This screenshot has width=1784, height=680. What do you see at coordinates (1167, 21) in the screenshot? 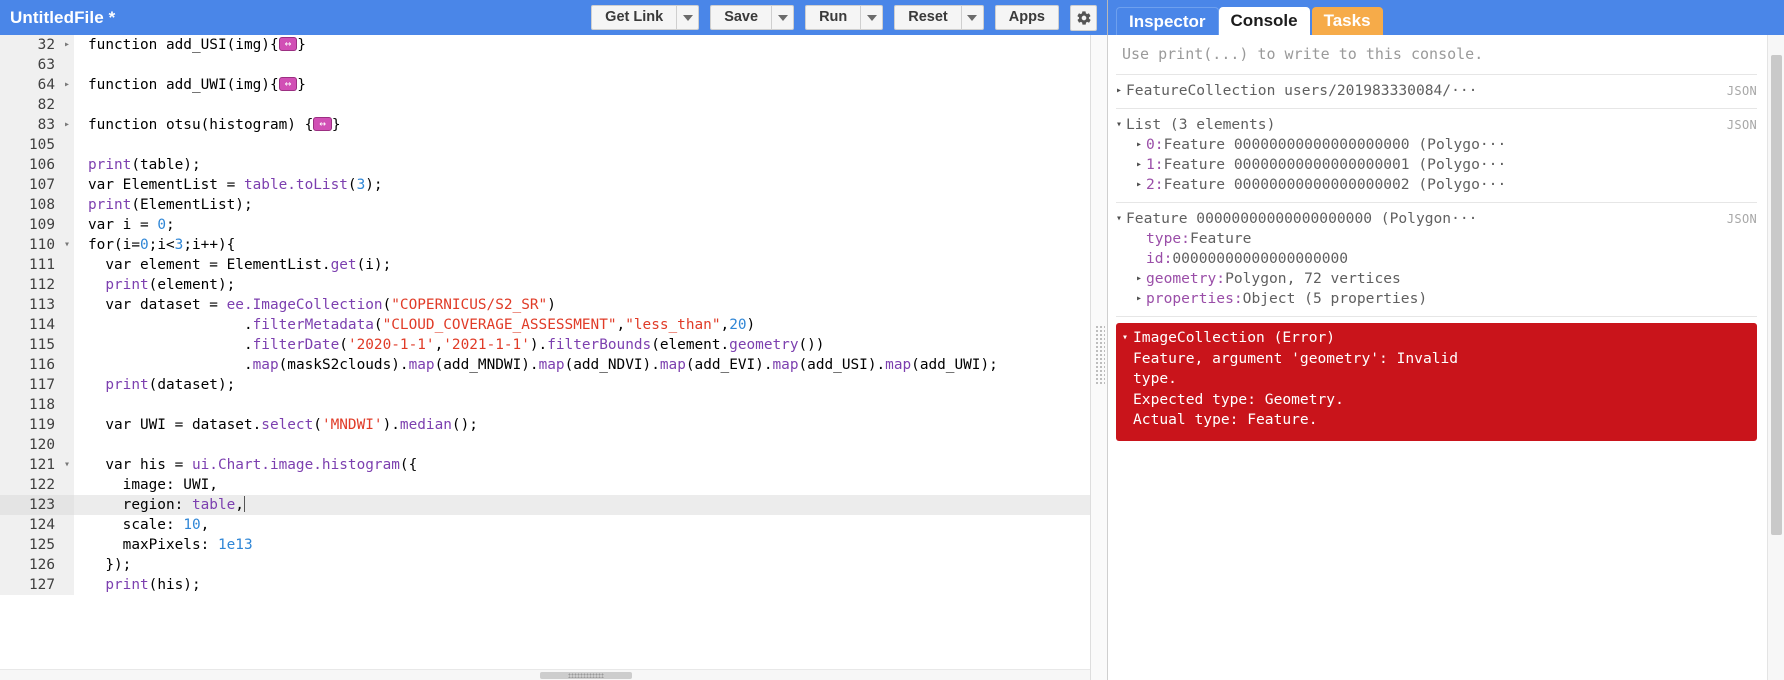
I see `tab-inspector: Inspector` at bounding box center [1167, 21].